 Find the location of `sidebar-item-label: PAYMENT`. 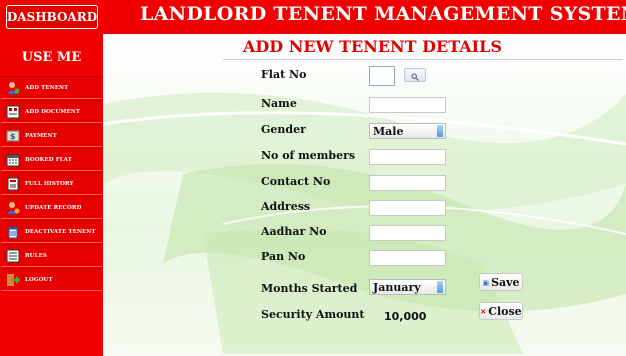

sidebar-item-label: PAYMENT is located at coordinates (41, 135).